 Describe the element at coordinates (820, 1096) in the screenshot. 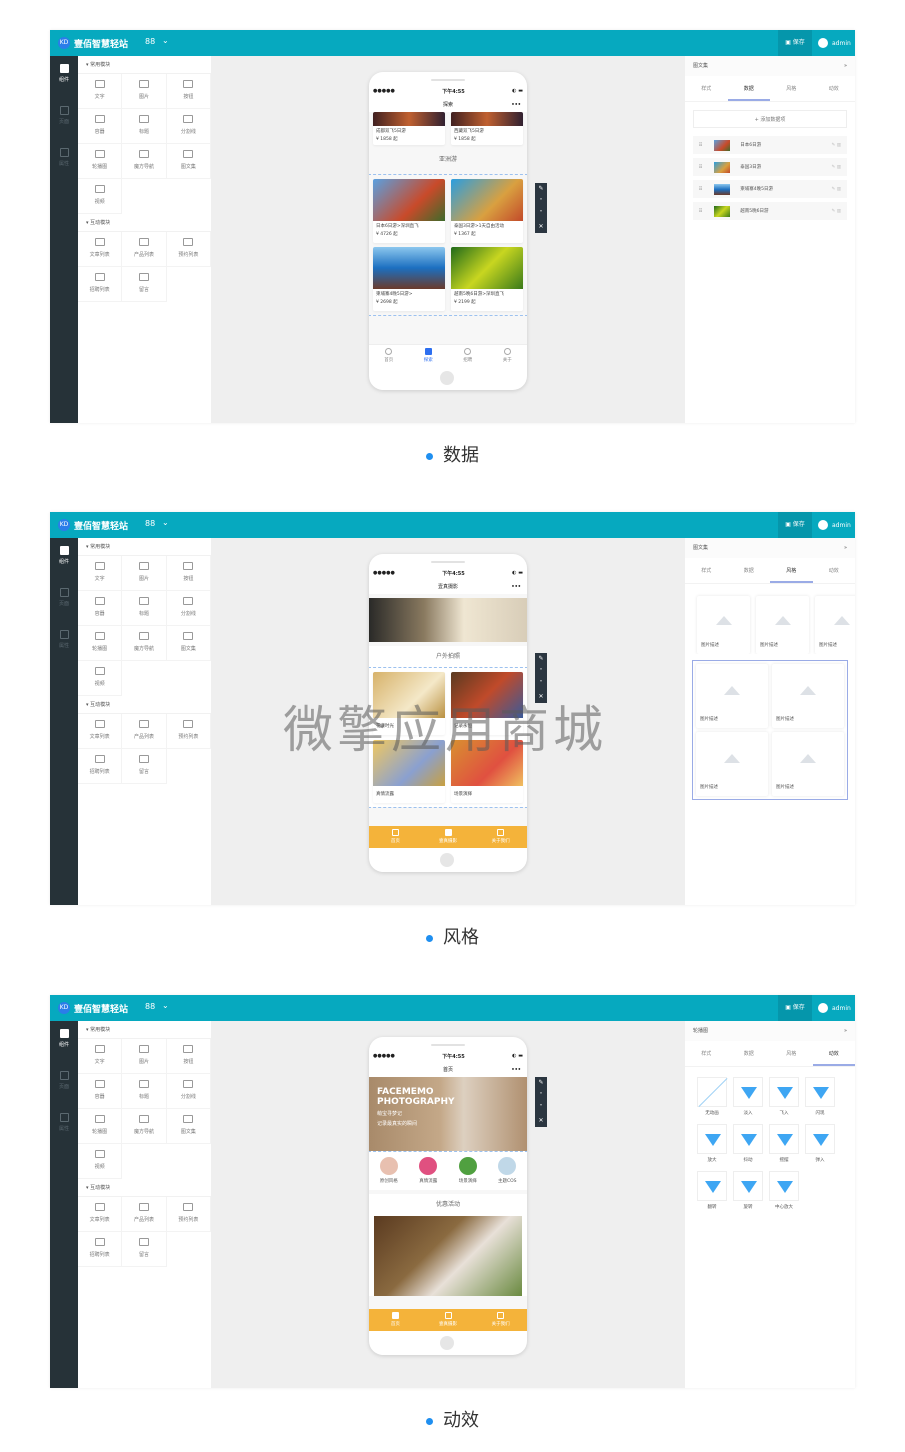

I see `animation-option: 闪现` at that location.